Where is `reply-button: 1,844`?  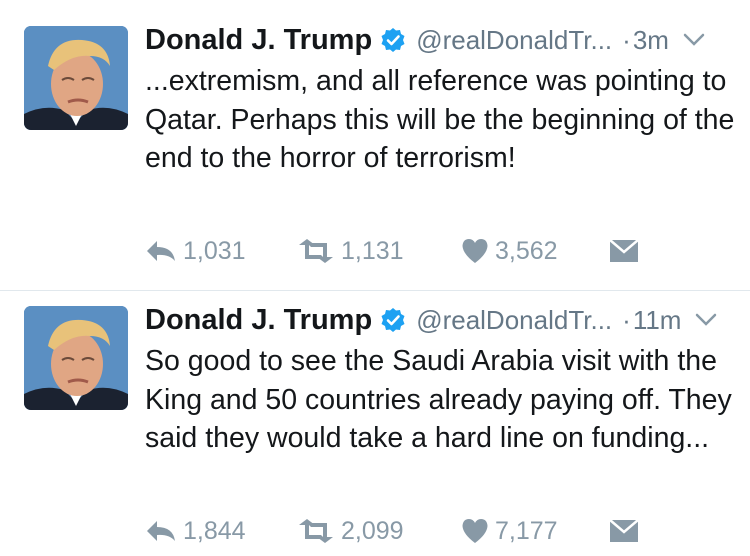
reply-button: 1,844 is located at coordinates (195, 531).